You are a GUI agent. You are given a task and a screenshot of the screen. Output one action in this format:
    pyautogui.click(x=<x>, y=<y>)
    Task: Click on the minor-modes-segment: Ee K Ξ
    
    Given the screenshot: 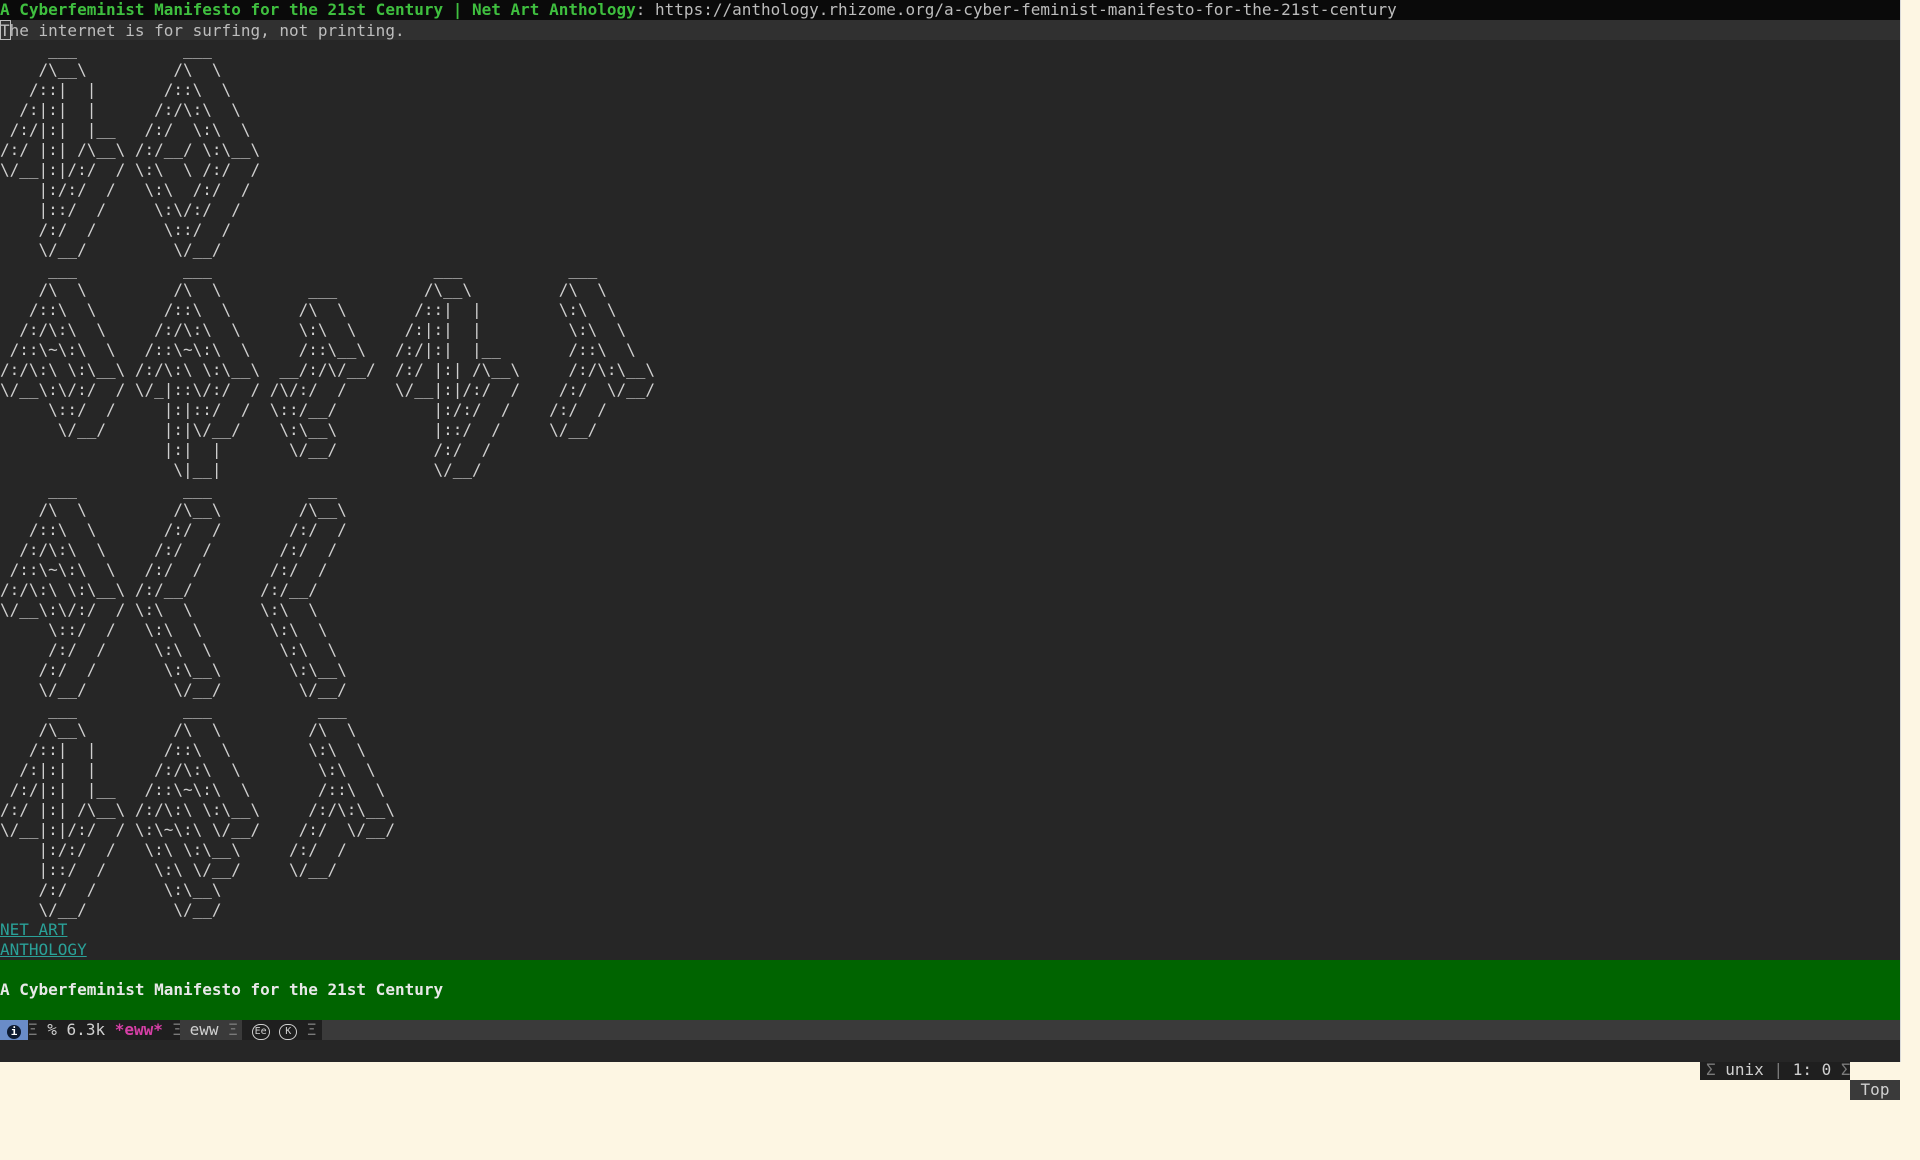 What is the action you would take?
    pyautogui.click(x=282, y=1030)
    